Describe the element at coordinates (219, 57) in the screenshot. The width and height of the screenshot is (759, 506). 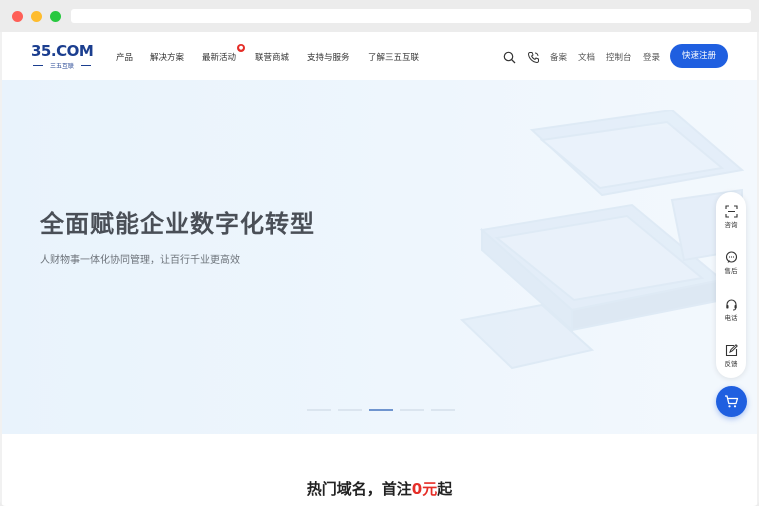
I see `nav-item-activities: 最新活动` at that location.